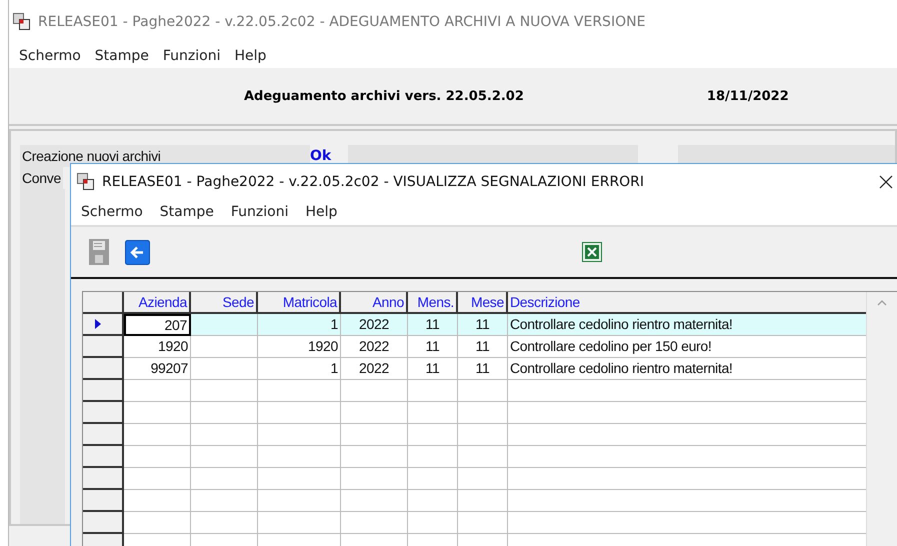 The image size is (897, 546). Describe the element at coordinates (41, 178) in the screenshot. I see `step-label: Conve` at that location.